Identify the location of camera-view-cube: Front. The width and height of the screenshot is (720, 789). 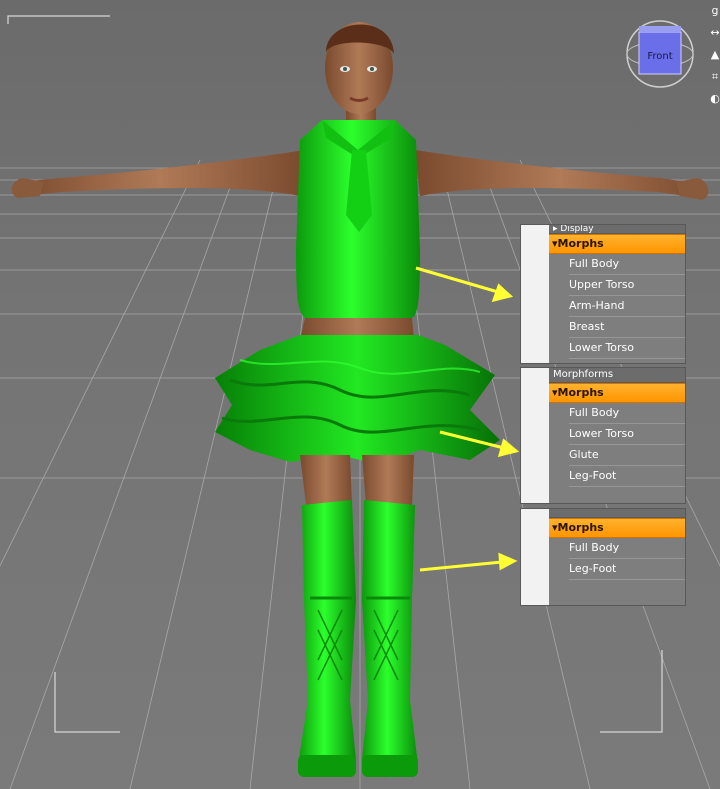
(660, 54).